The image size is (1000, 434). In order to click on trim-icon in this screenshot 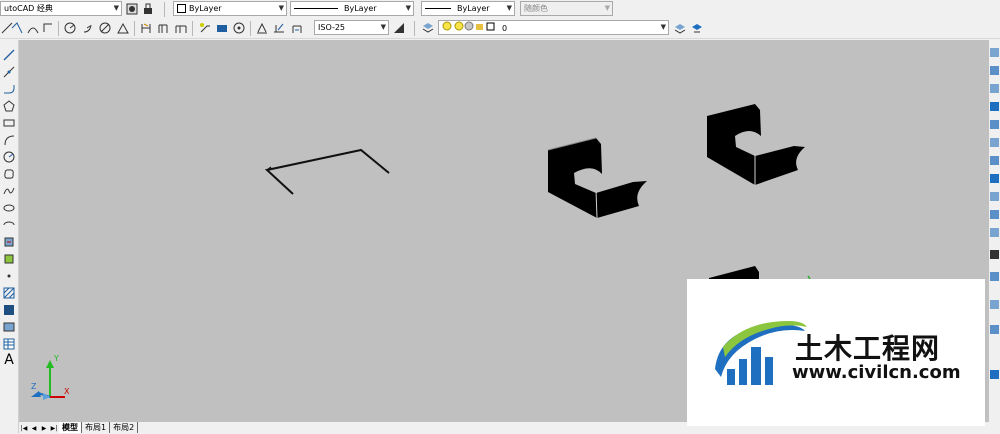, I will do `click(994, 214)`.